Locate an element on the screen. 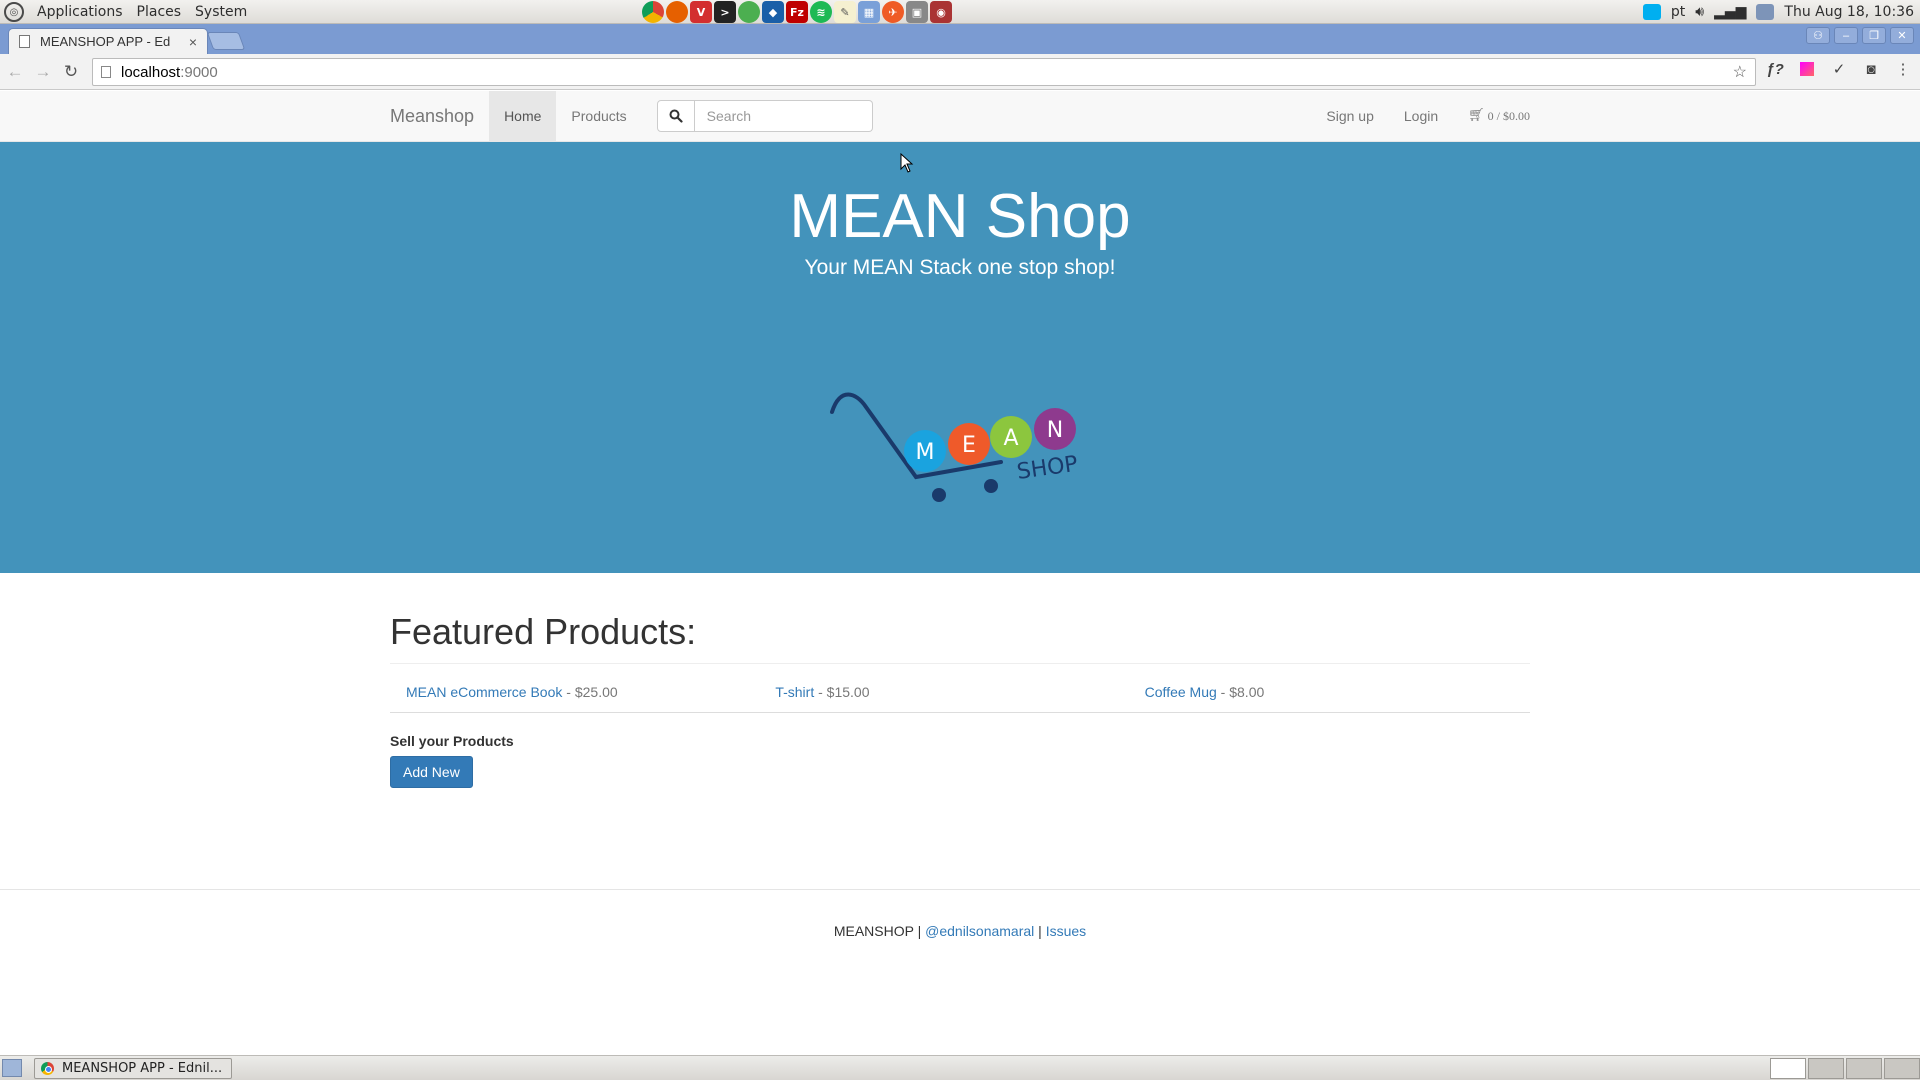 The image size is (1920, 1080). search-button is located at coordinates (675, 116).